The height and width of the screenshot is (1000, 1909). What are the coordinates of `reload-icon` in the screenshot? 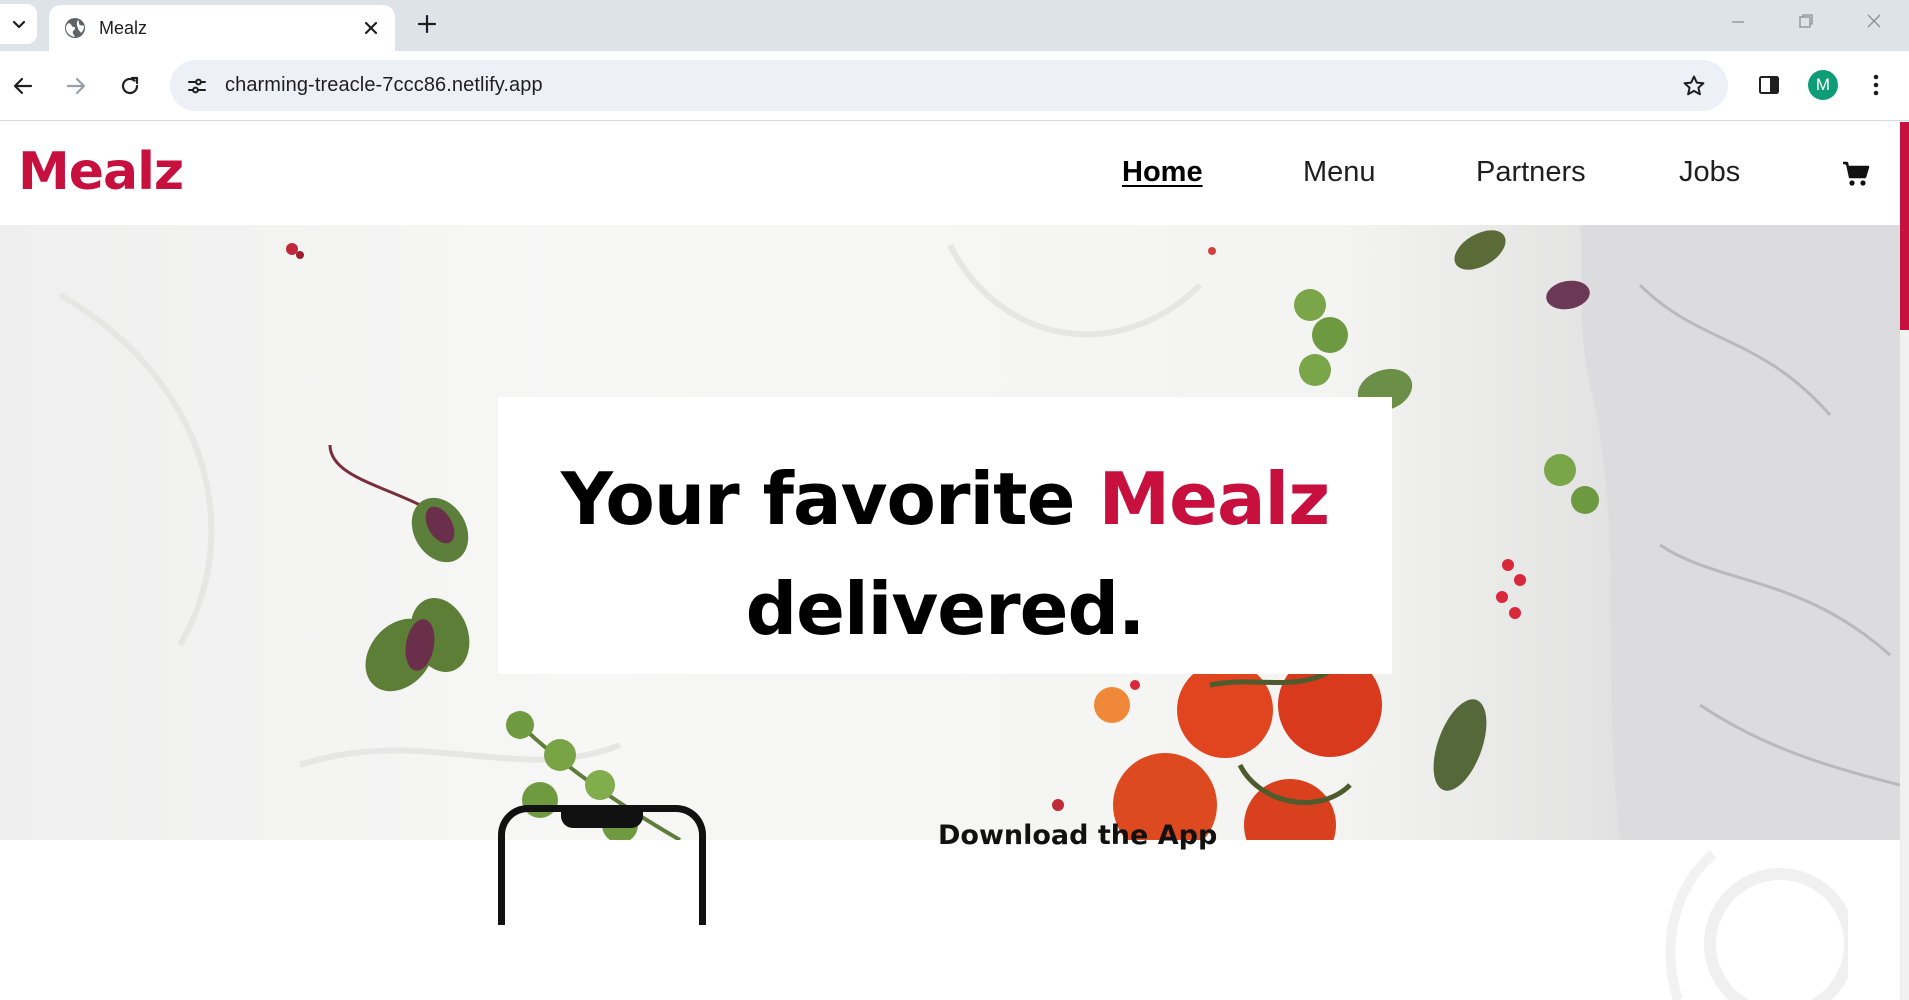 It's located at (130, 85).